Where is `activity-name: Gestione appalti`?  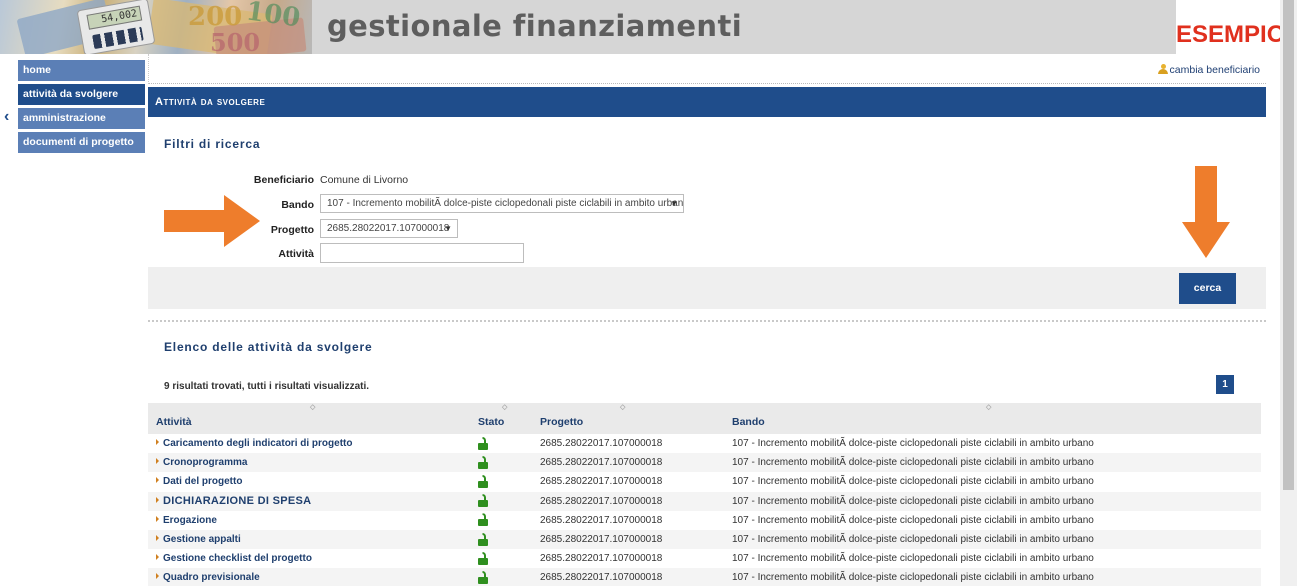 activity-name: Gestione appalti is located at coordinates (202, 540).